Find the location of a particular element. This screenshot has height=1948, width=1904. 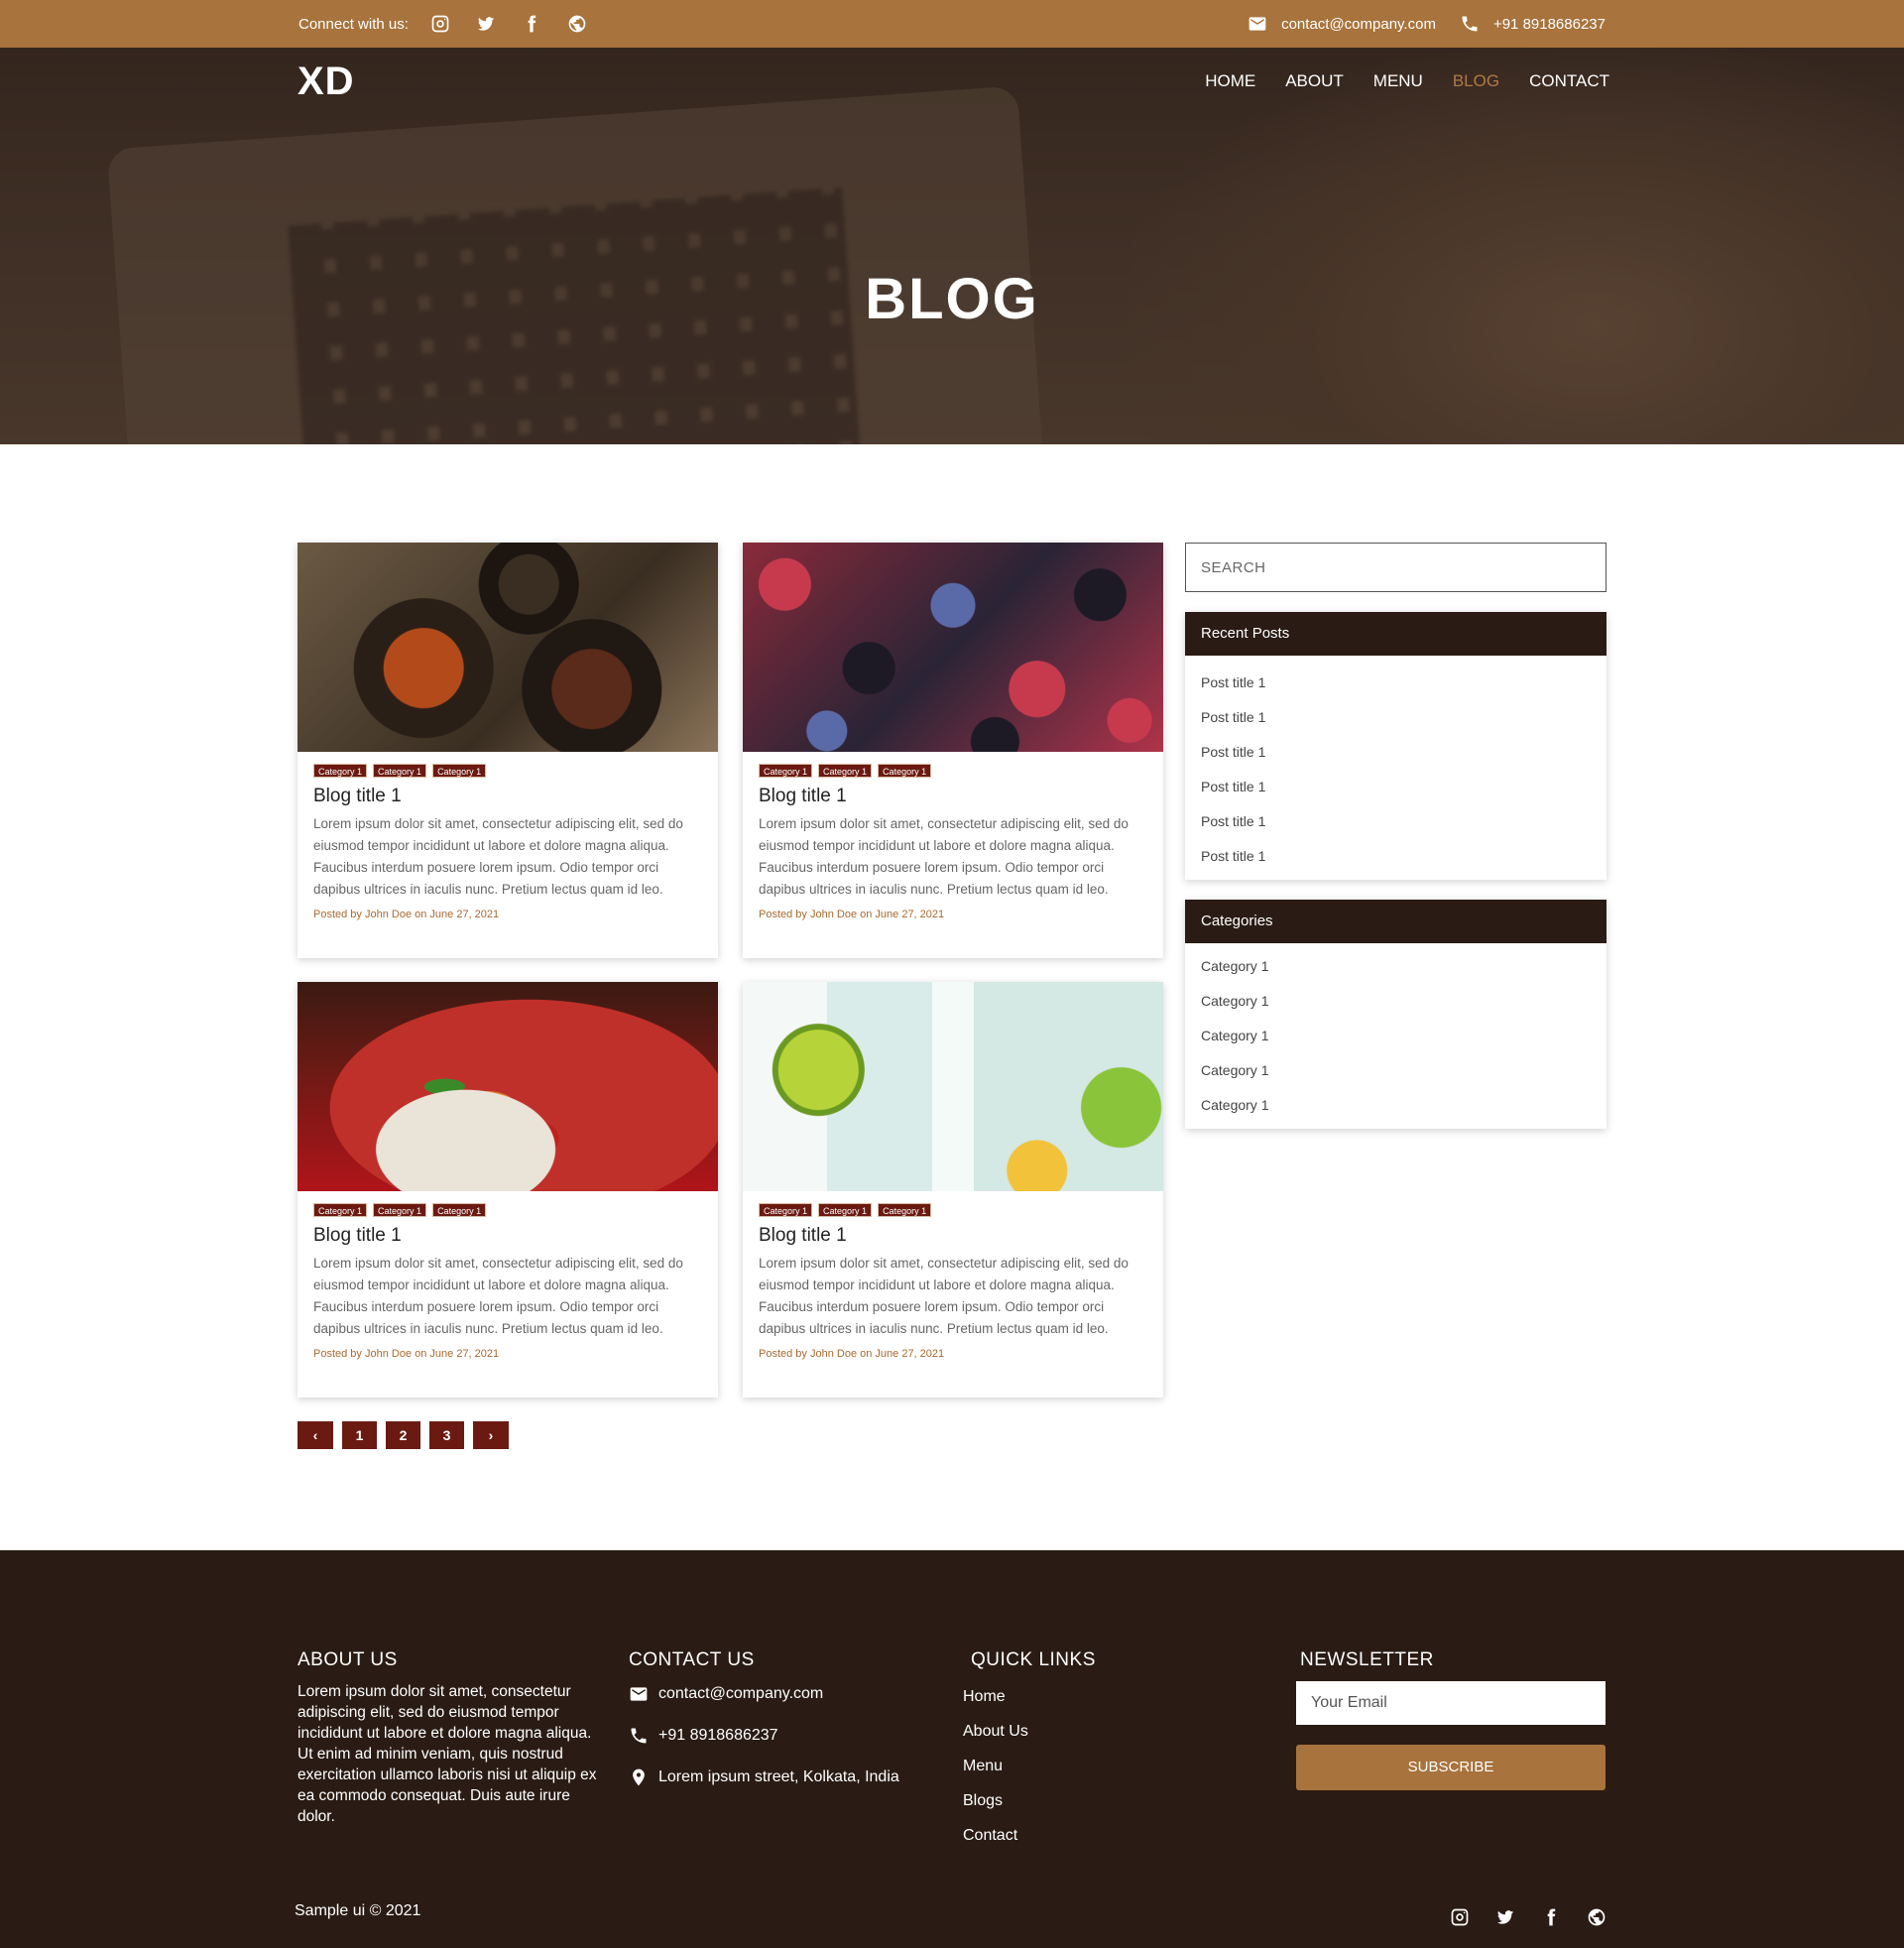

prev-page-button: ‹ is located at coordinates (315, 1435).